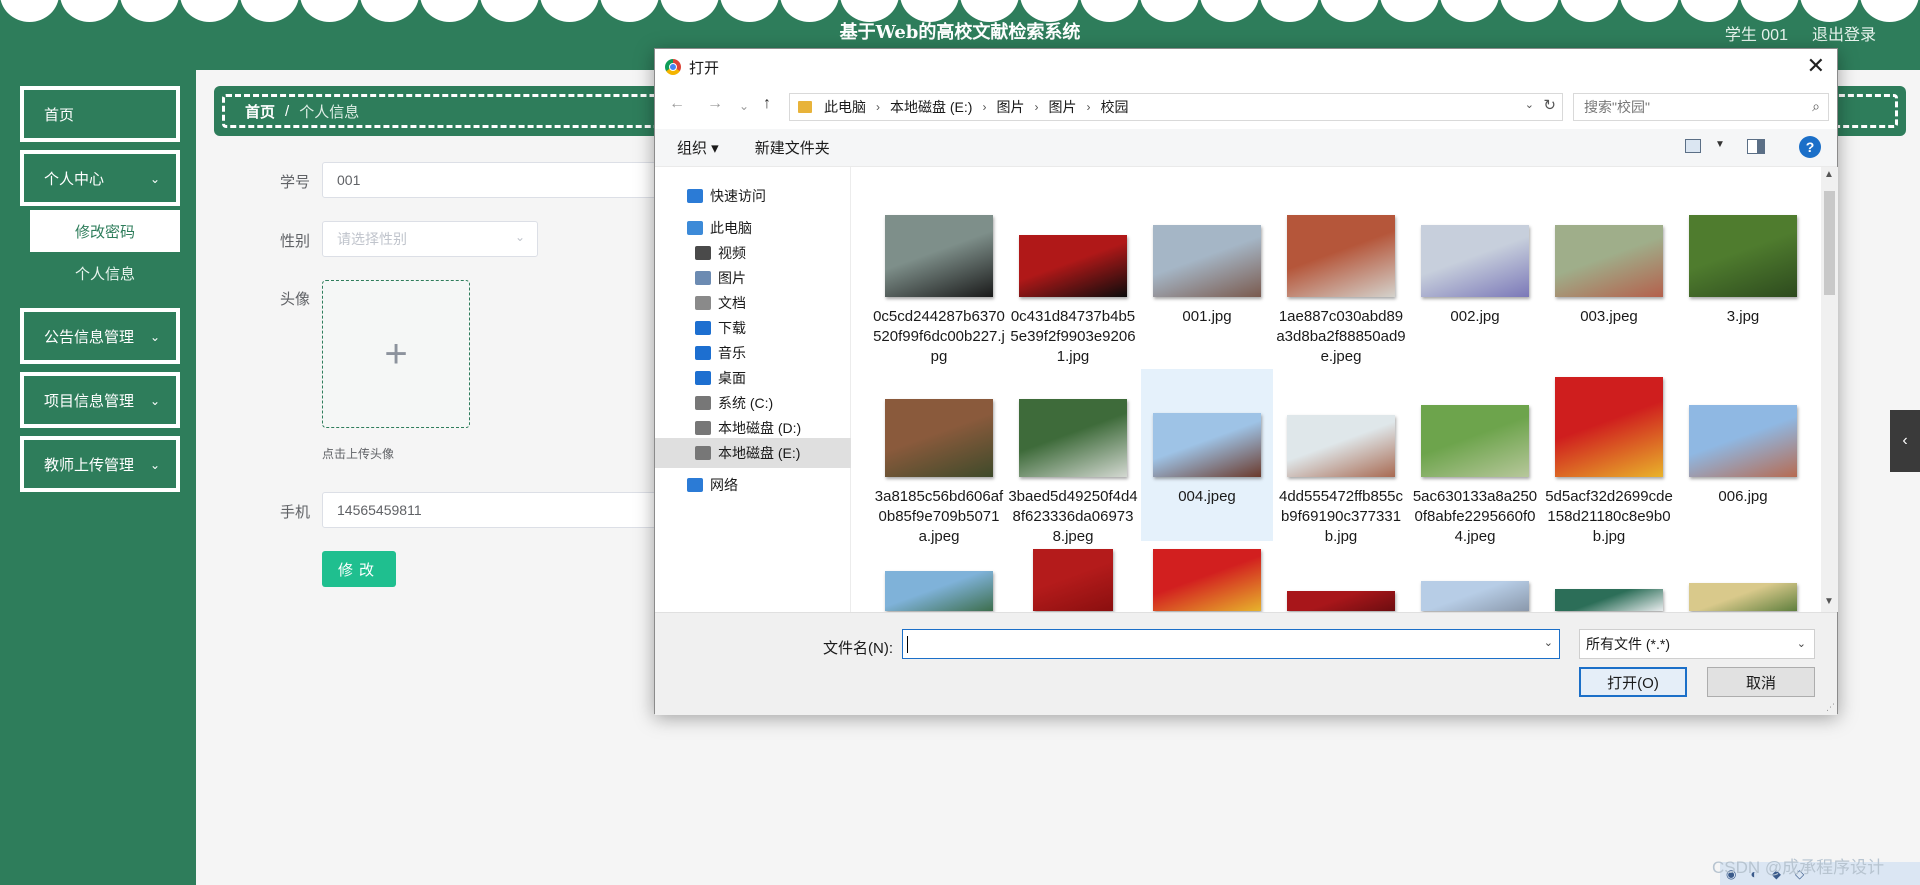 The width and height of the screenshot is (1920, 885). Describe the element at coordinates (1697, 644) in the screenshot. I see `file-type-select: 所有文件 (*.*) ⌄` at that location.